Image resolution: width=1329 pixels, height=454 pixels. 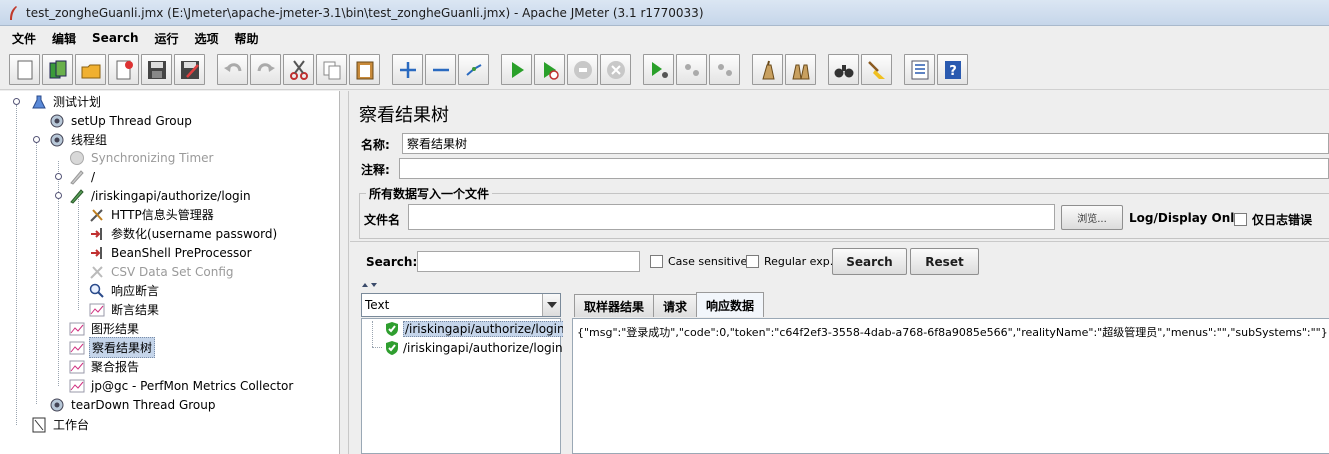 I want to click on close-file-button, so click(x=123, y=69).